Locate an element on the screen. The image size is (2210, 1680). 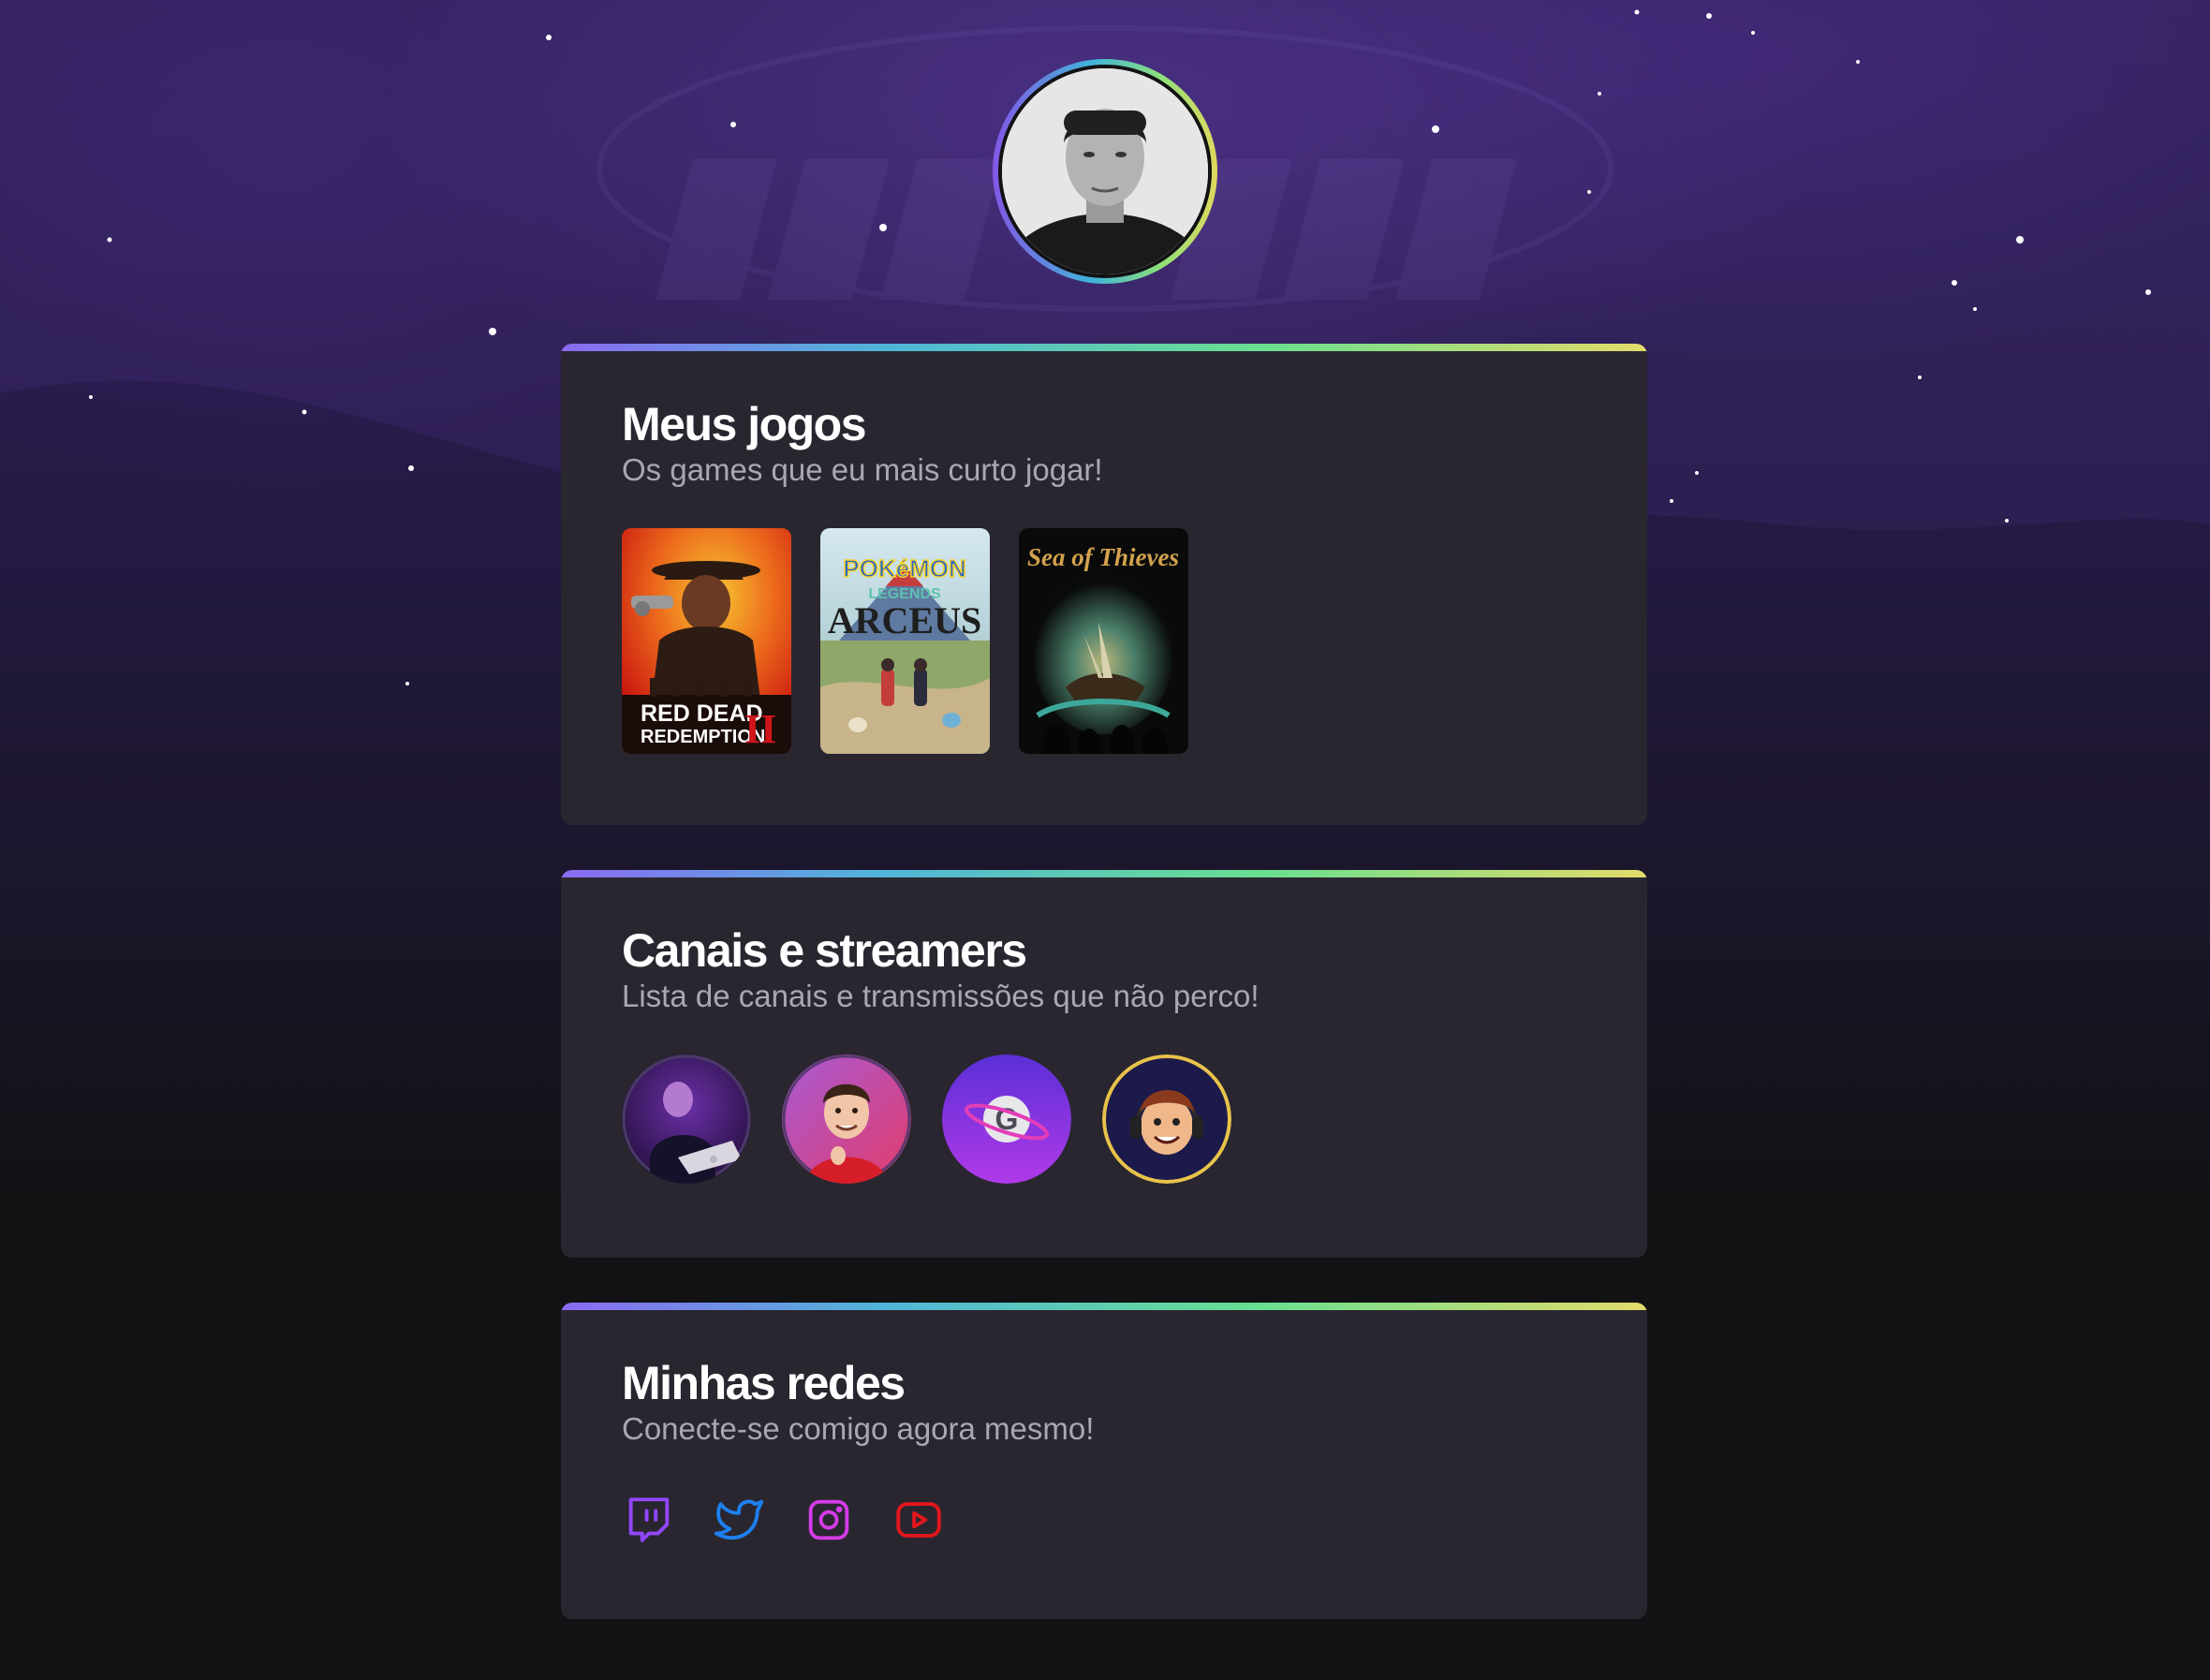
twitter-icon is located at coordinates (739, 1520).